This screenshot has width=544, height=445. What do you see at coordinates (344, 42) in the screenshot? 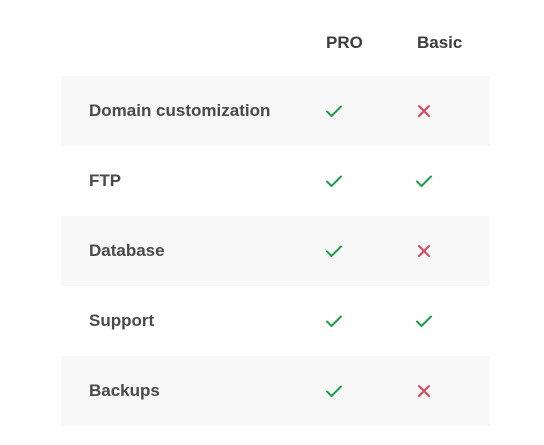
I see `column-header-pro: PRO` at bounding box center [344, 42].